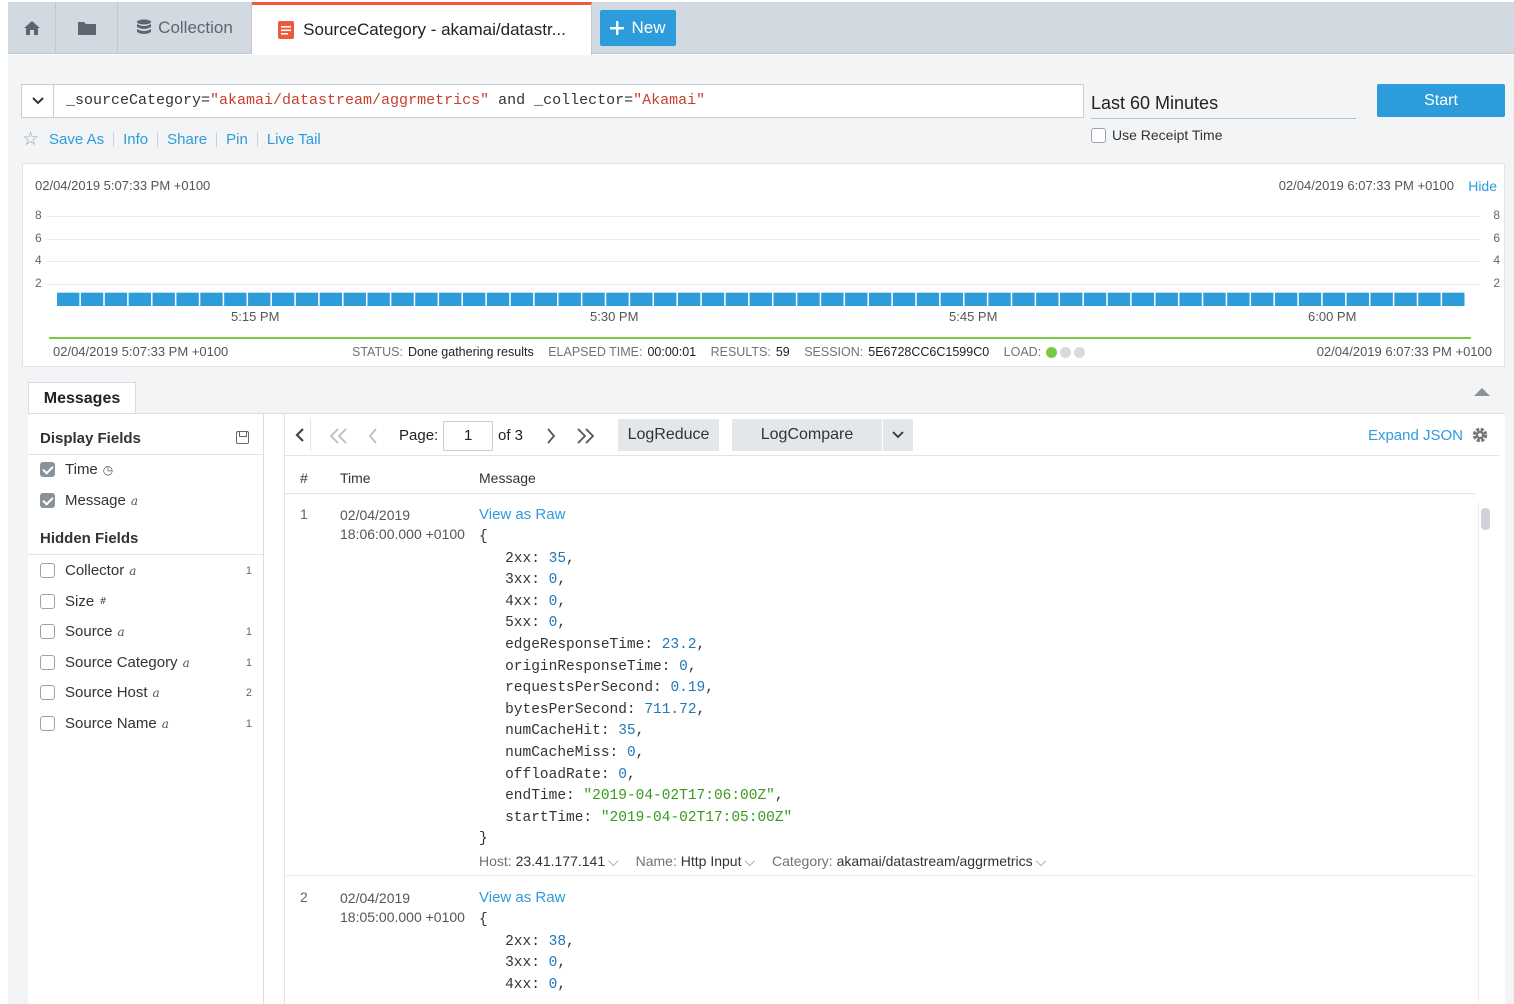 The height and width of the screenshot is (1004, 1514). What do you see at coordinates (146, 692) in the screenshot?
I see `hidden-field-source-host: Source Host a 2` at bounding box center [146, 692].